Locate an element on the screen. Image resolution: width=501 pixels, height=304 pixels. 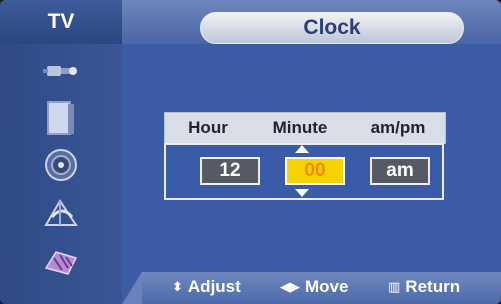
hour-column-header: Hour is located at coordinates (208, 127).